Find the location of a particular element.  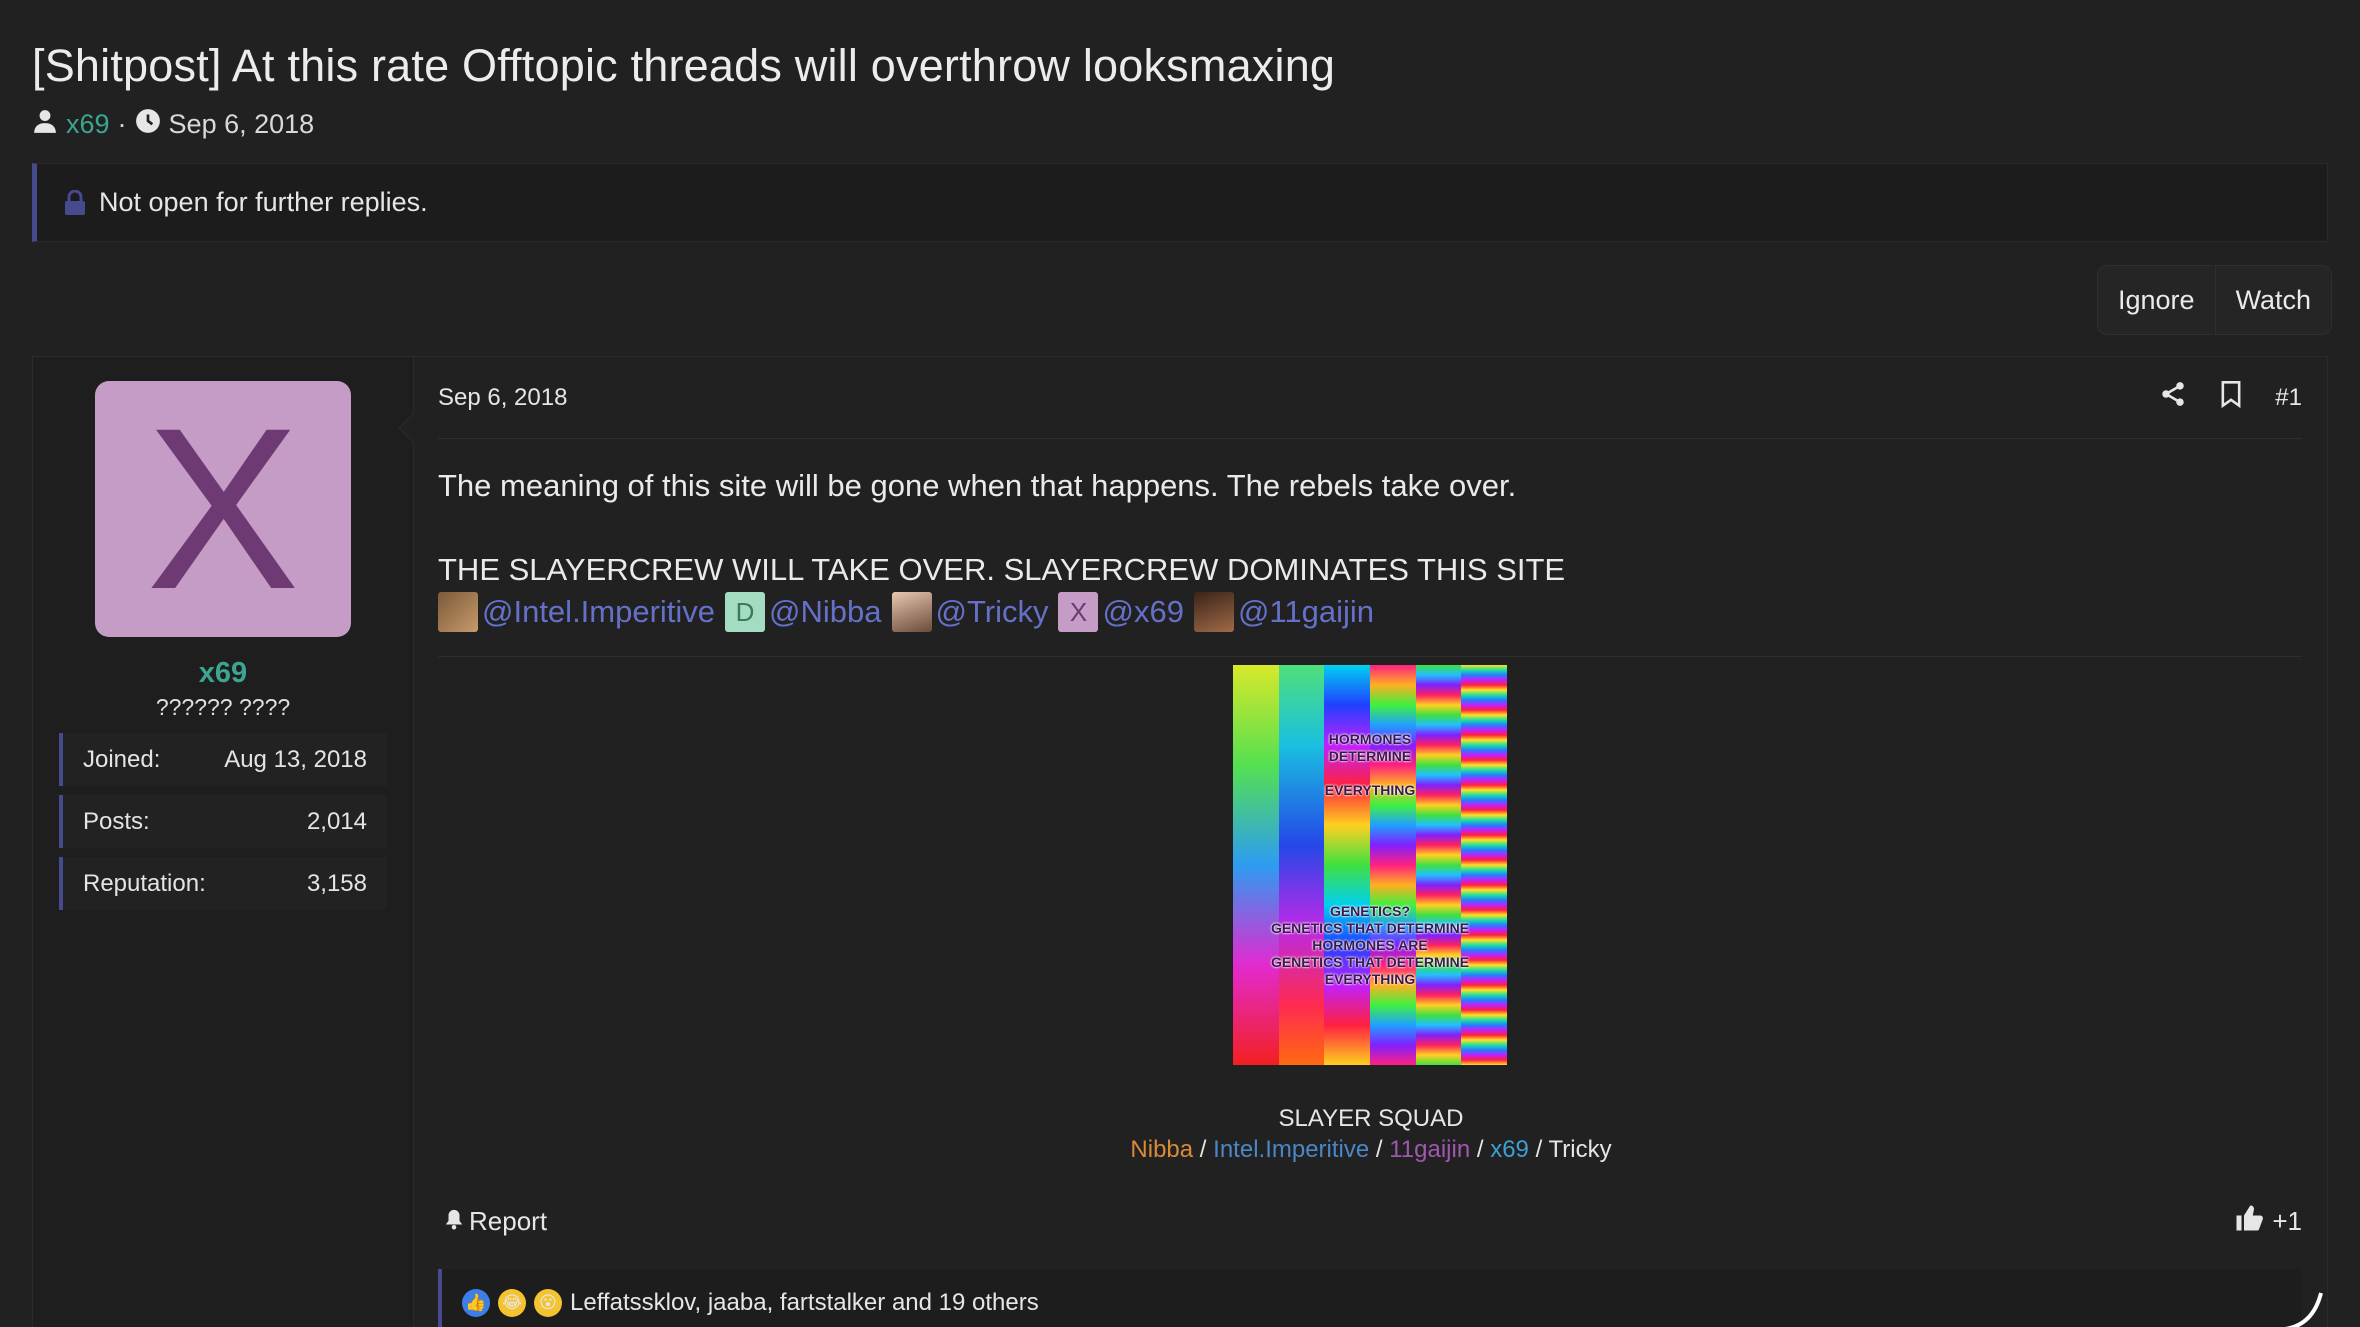

locked-notice: Not open for further replies. is located at coordinates (1180, 202).